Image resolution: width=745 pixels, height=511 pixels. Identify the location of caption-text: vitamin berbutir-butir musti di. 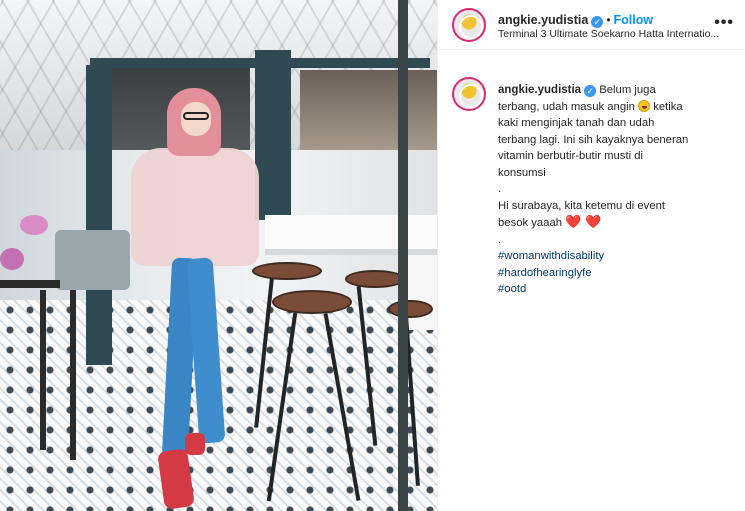
(571, 156).